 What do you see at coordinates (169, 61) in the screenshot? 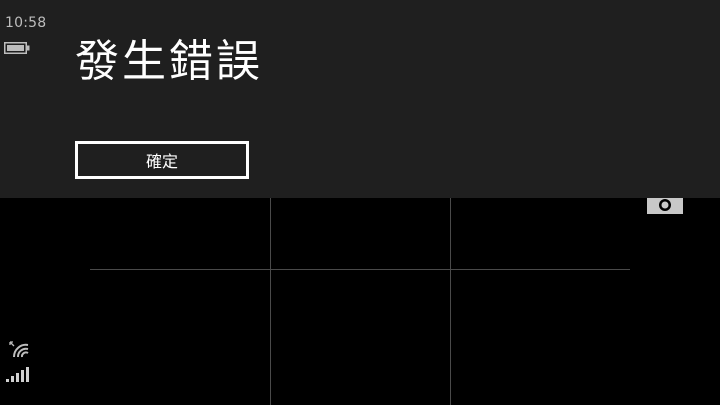
I see `dialog-title: 發生錯誤` at bounding box center [169, 61].